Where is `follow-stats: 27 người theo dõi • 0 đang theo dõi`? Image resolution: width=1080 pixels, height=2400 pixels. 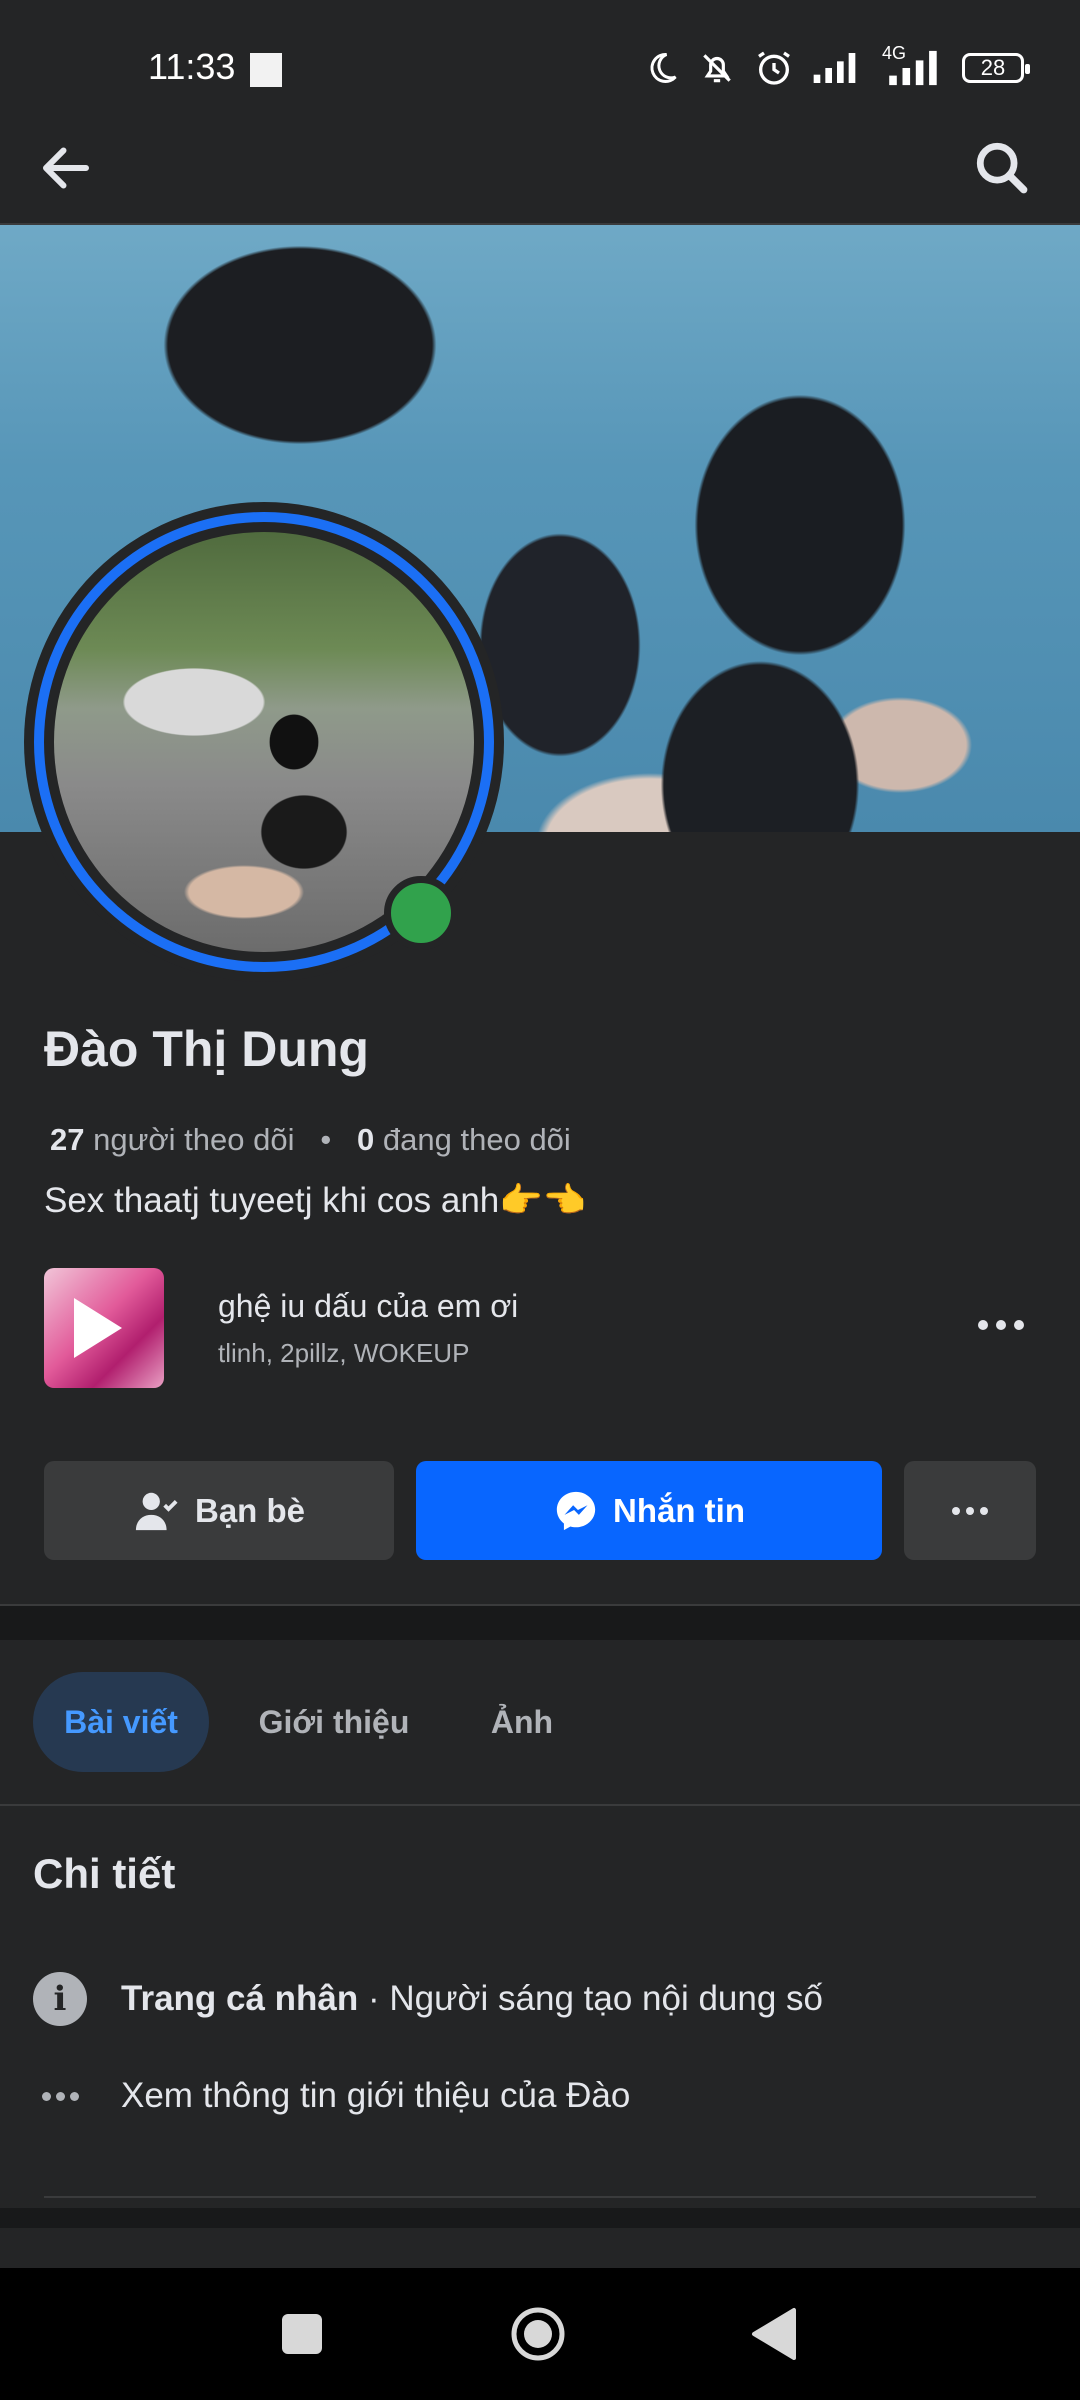
follow-stats: 27 người theo dõi • 0 đang theo dõi is located at coordinates (310, 1140).